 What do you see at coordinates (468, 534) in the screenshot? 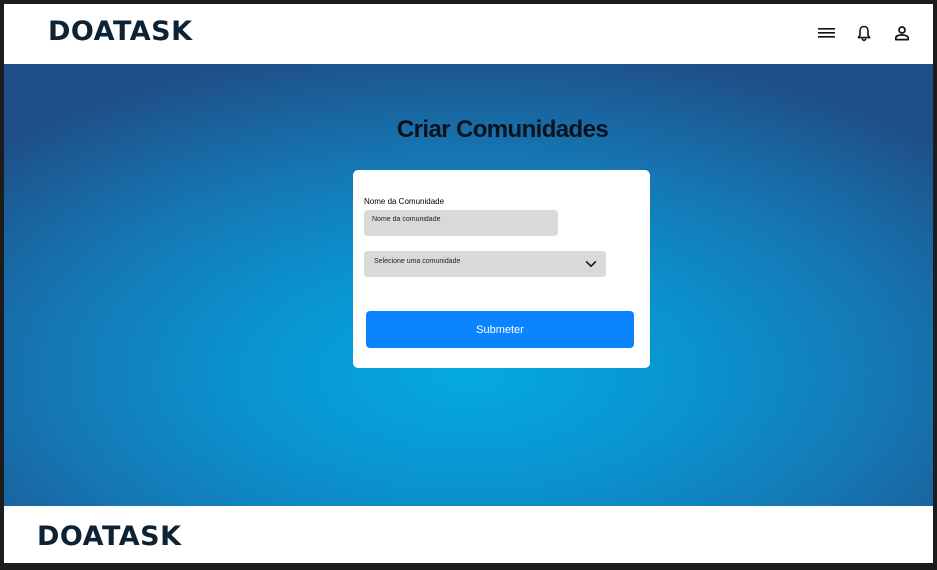
I see `footer: DOATASK` at bounding box center [468, 534].